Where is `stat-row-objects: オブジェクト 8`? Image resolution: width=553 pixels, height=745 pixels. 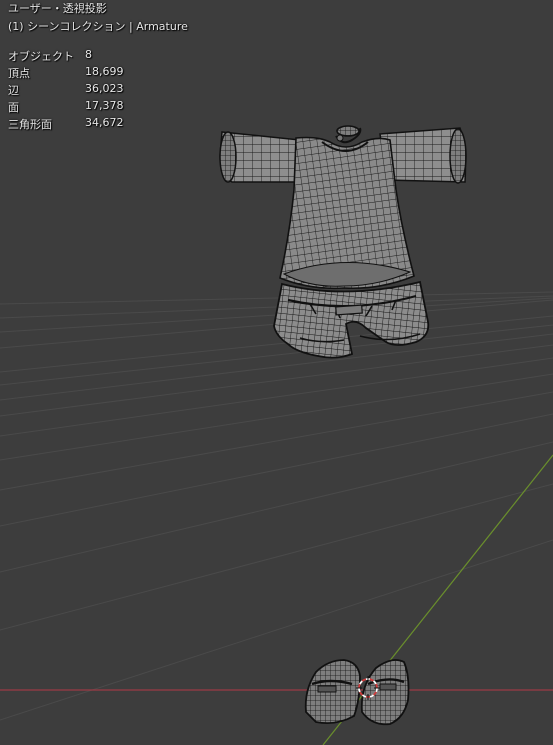
stat-row-objects: オブジェクト 8 is located at coordinates (100, 55).